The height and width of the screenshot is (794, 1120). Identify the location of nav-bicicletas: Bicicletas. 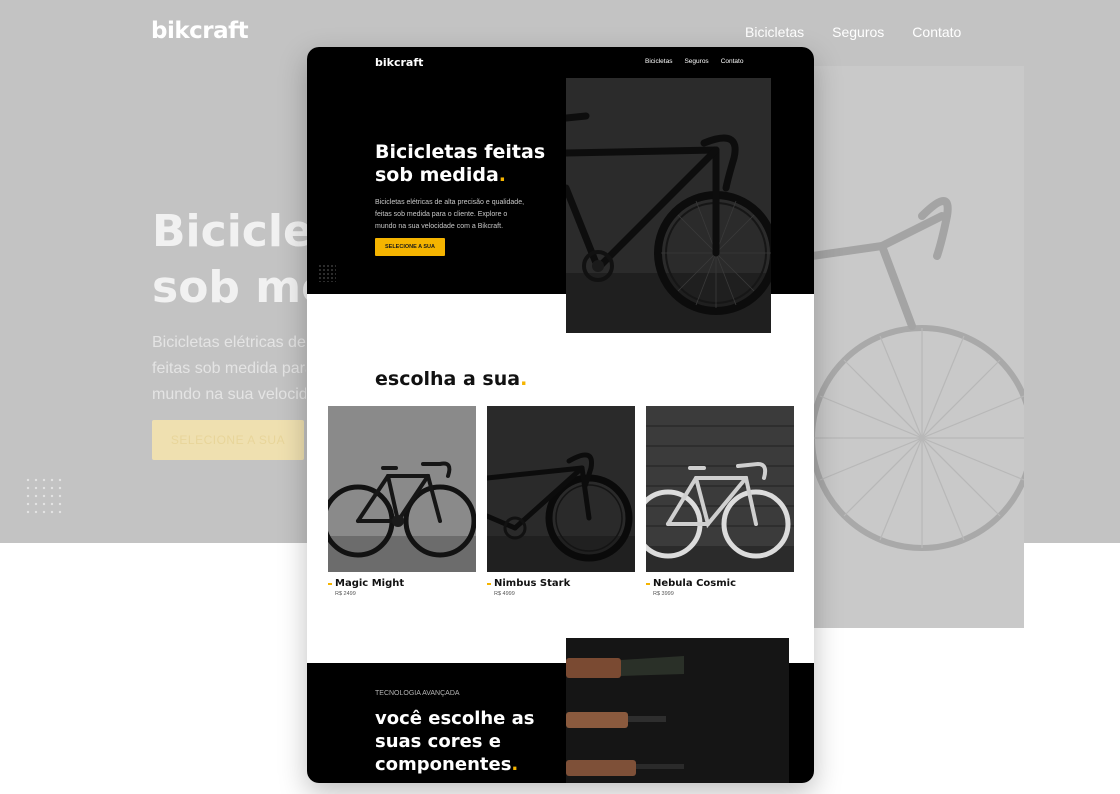
(658, 61).